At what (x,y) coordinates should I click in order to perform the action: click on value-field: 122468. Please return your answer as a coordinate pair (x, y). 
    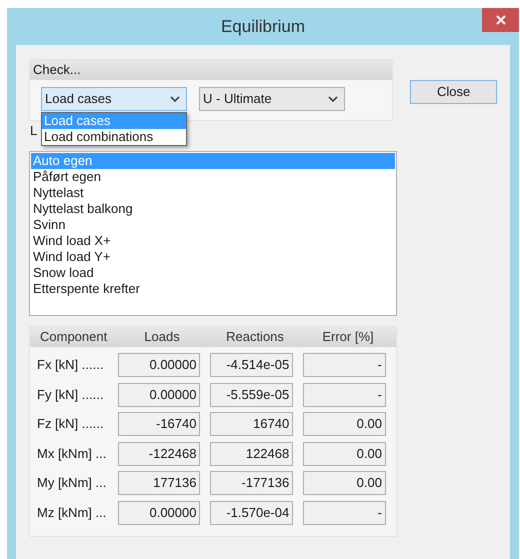
    Looking at the image, I should click on (252, 454).